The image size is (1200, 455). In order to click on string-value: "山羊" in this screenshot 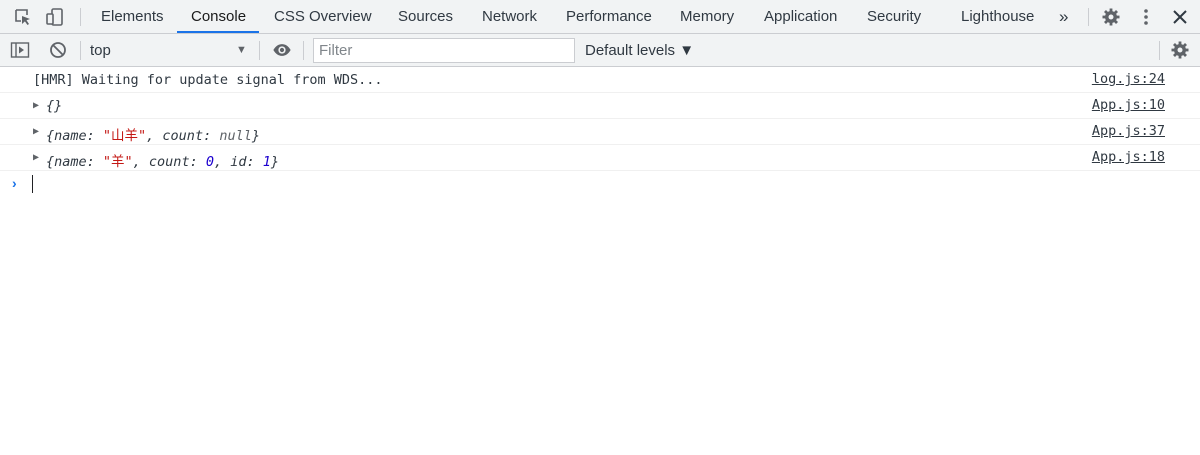, I will do `click(124, 136)`.